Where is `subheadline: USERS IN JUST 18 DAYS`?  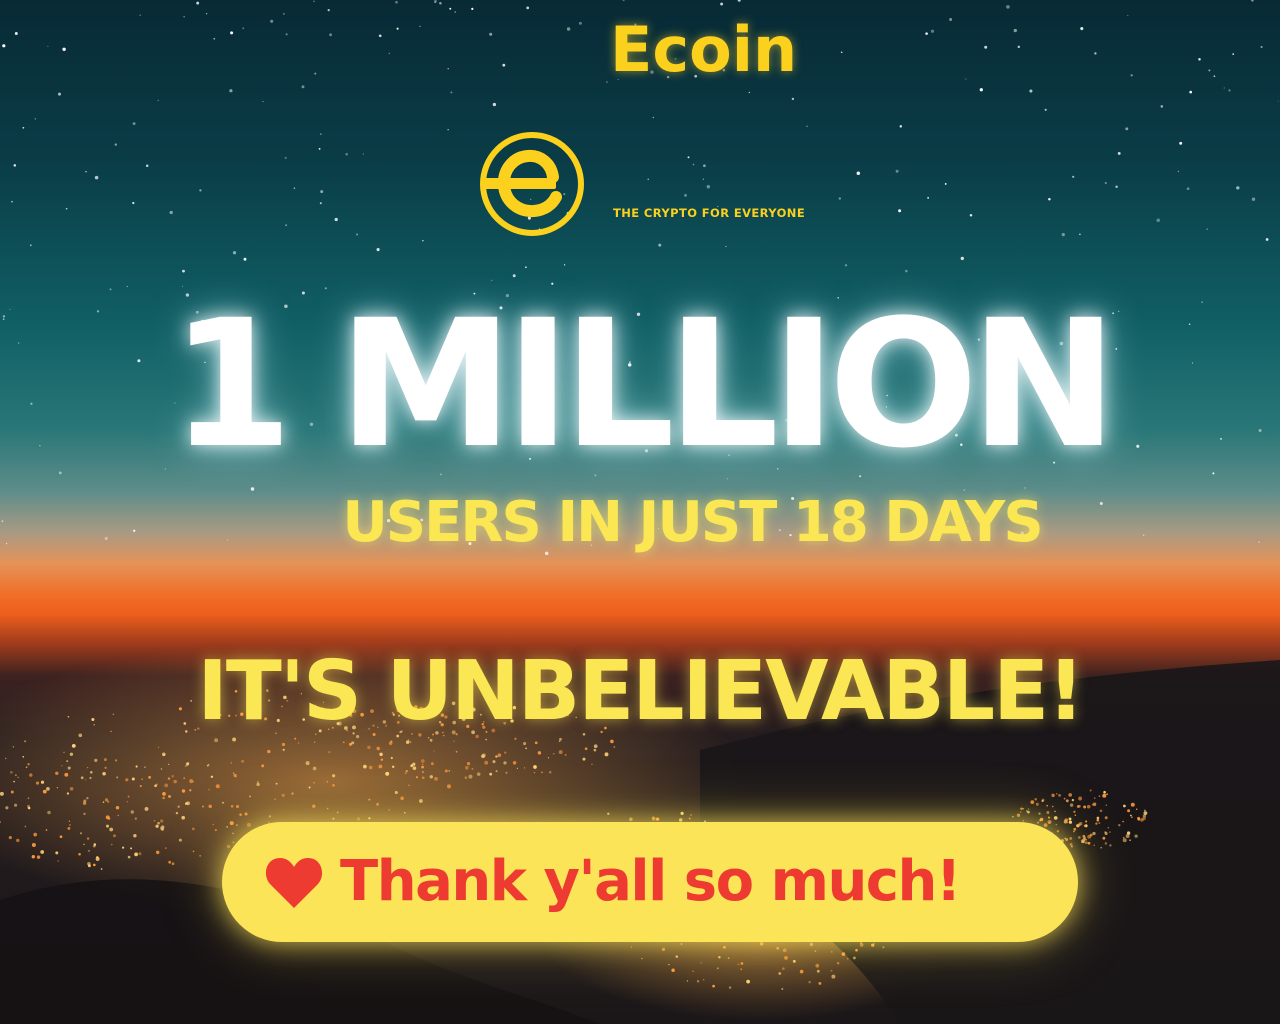 subheadline: USERS IN JUST 18 DAYS is located at coordinates (692, 522).